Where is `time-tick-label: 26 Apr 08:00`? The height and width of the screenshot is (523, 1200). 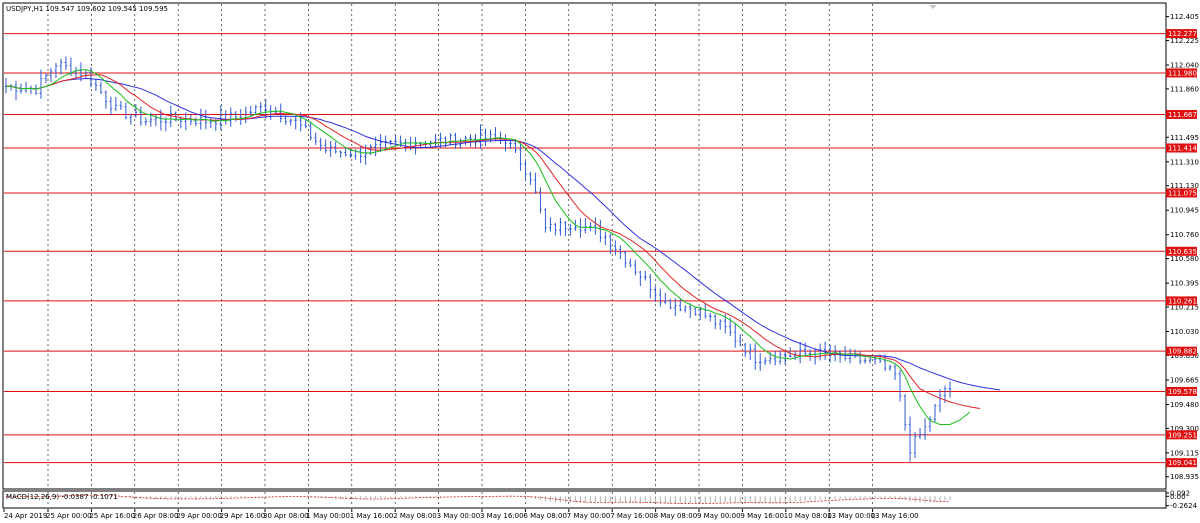
time-tick-label: 26 Apr 08:00 is located at coordinates (156, 516).